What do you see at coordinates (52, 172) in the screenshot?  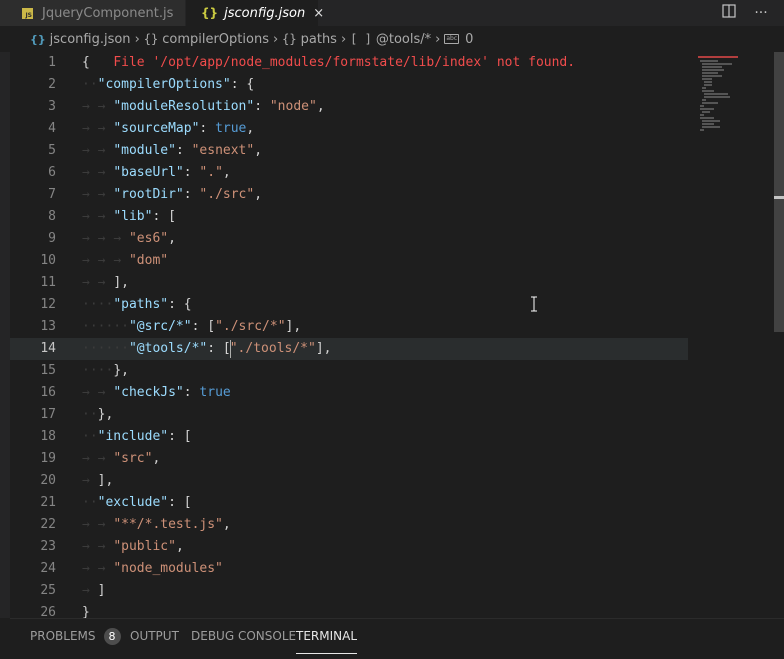 I see `line-number: 6` at bounding box center [52, 172].